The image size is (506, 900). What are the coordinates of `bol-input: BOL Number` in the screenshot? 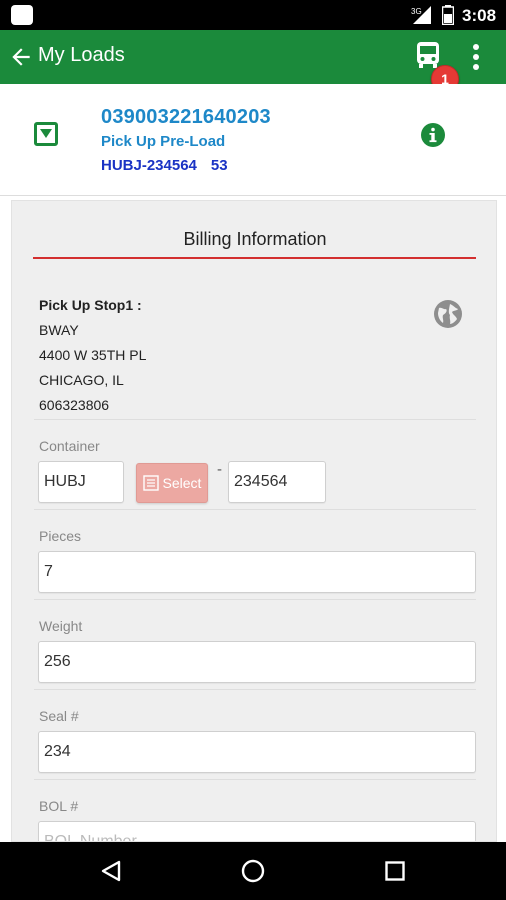 It's located at (257, 831).